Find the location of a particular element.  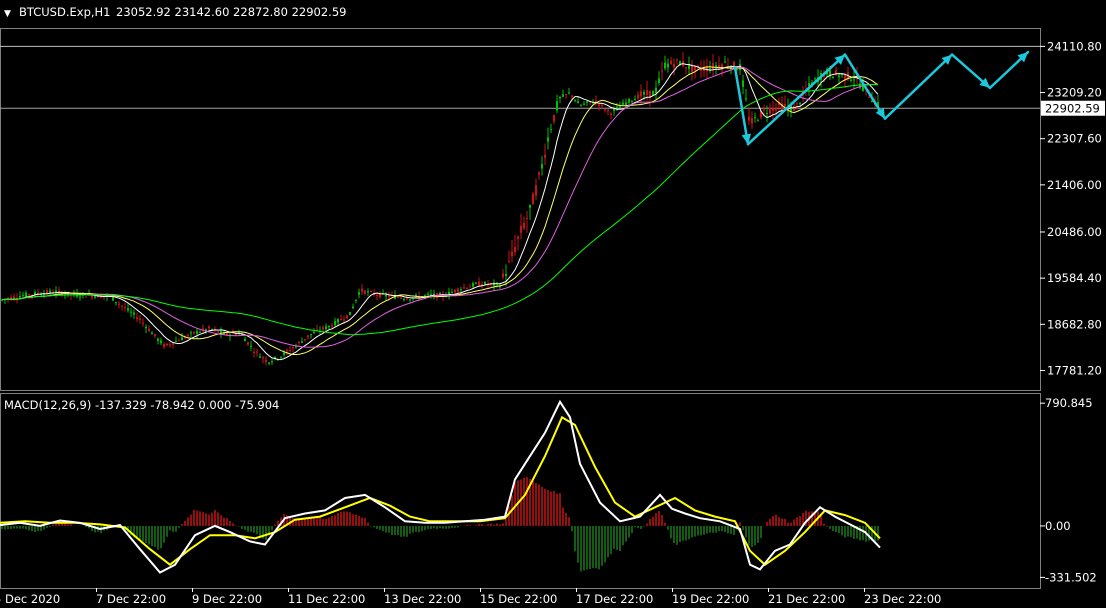

time-tick-label: 9 Dec 22:00 is located at coordinates (227, 599).